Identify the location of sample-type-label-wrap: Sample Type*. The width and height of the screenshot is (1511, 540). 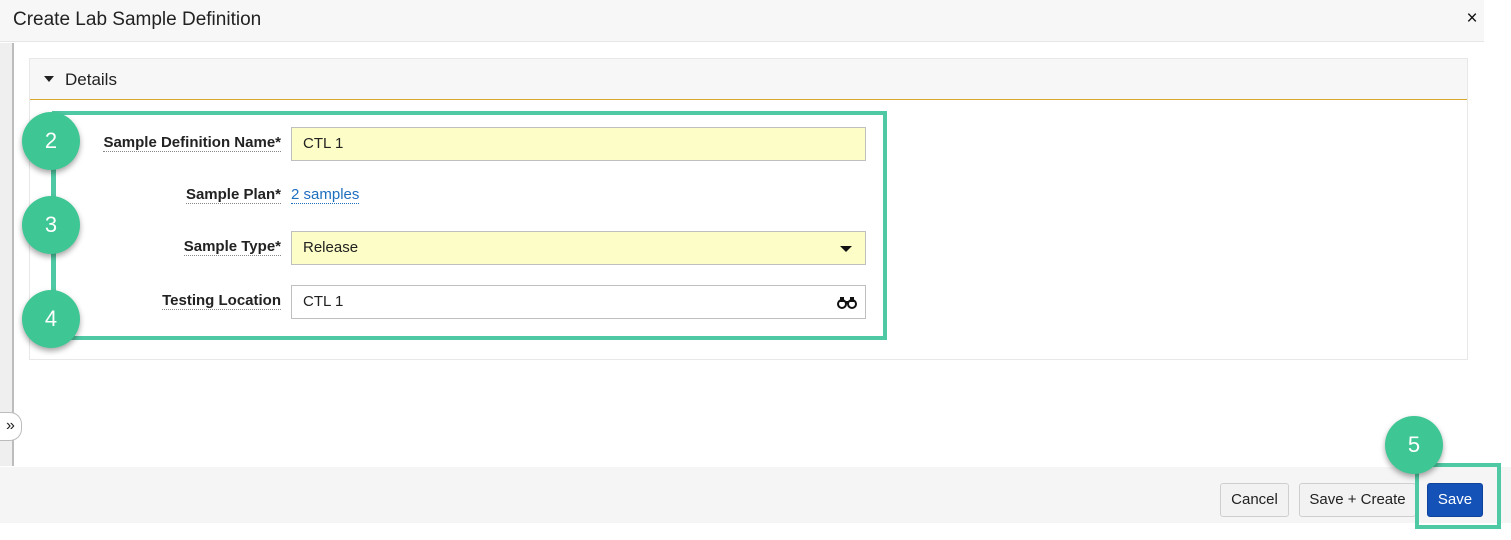
(161, 247).